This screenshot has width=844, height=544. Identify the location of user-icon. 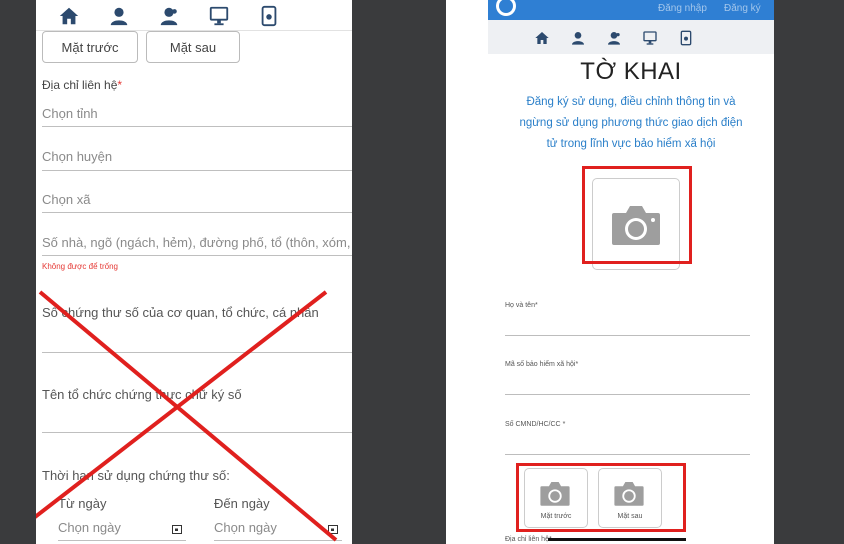
(578, 38).